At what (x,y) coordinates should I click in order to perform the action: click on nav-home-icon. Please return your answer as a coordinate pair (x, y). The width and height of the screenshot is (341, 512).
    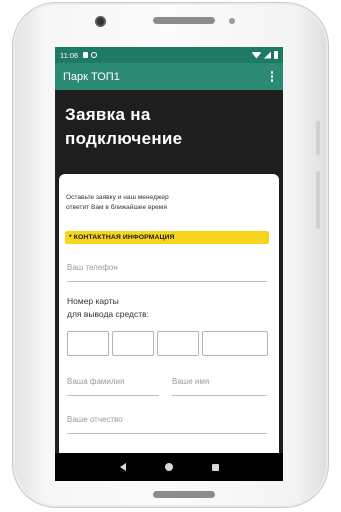
    Looking at the image, I should click on (168, 467).